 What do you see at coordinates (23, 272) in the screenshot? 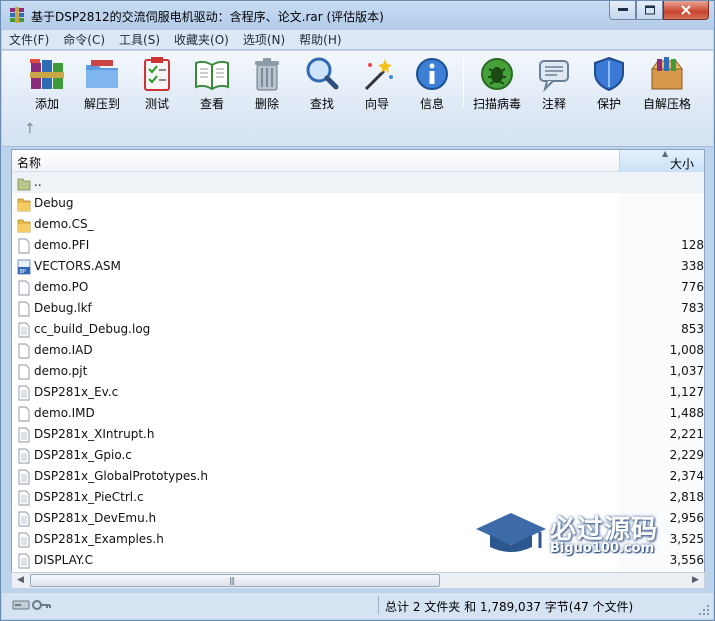
I see `svg-text: BP` at bounding box center [23, 272].